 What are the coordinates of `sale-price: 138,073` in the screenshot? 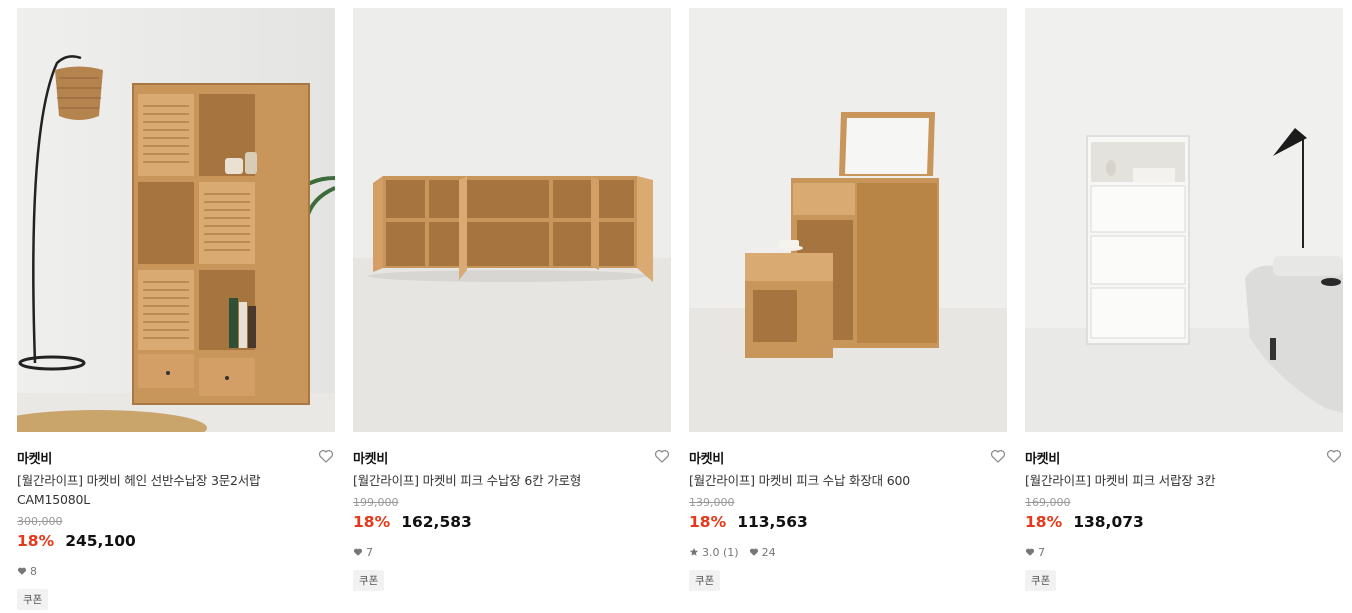 It's located at (1108, 522).